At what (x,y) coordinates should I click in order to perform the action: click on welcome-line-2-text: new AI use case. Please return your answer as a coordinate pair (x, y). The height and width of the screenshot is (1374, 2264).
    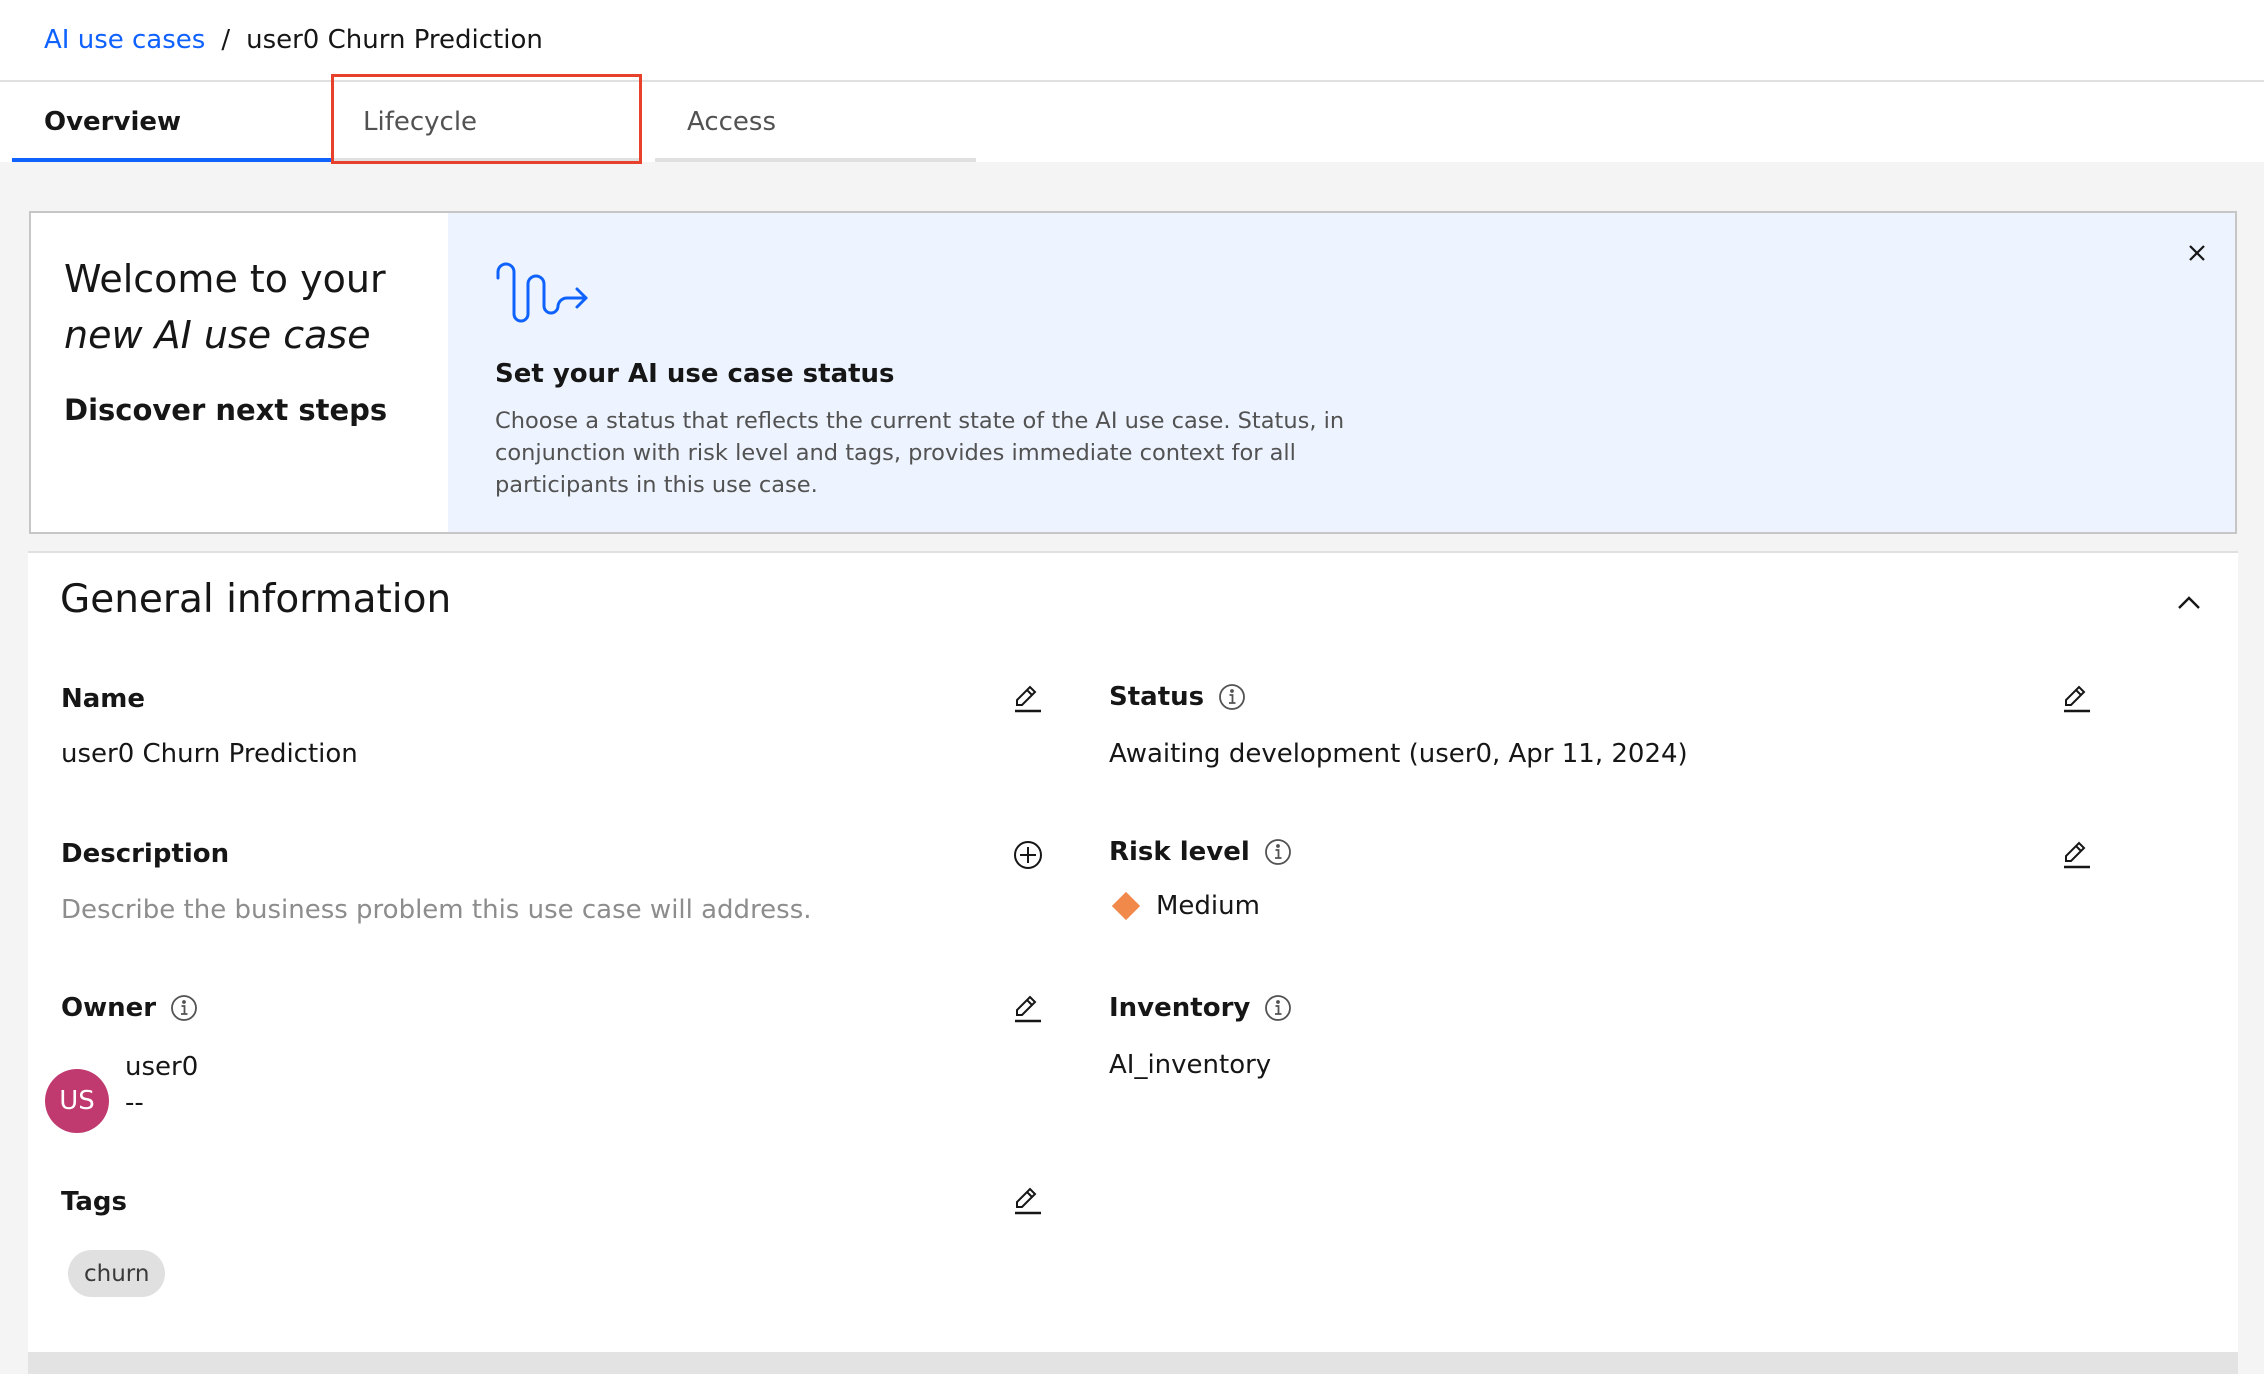
    Looking at the image, I should click on (217, 335).